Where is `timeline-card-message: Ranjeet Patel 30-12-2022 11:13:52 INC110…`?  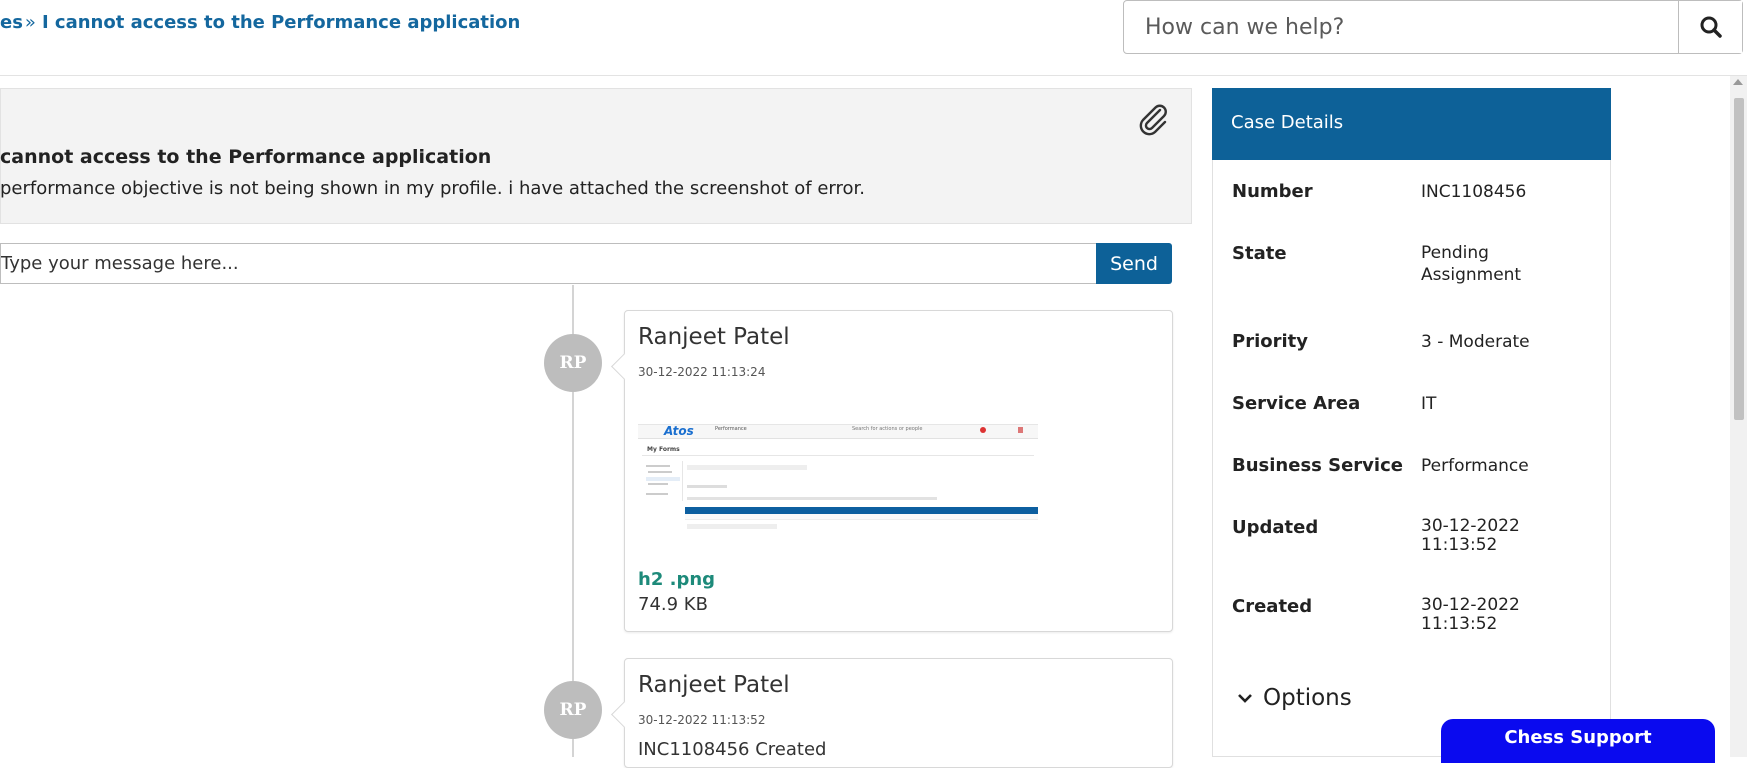 timeline-card-message: Ranjeet Patel 30-12-2022 11:13:52 INC110… is located at coordinates (892, 713).